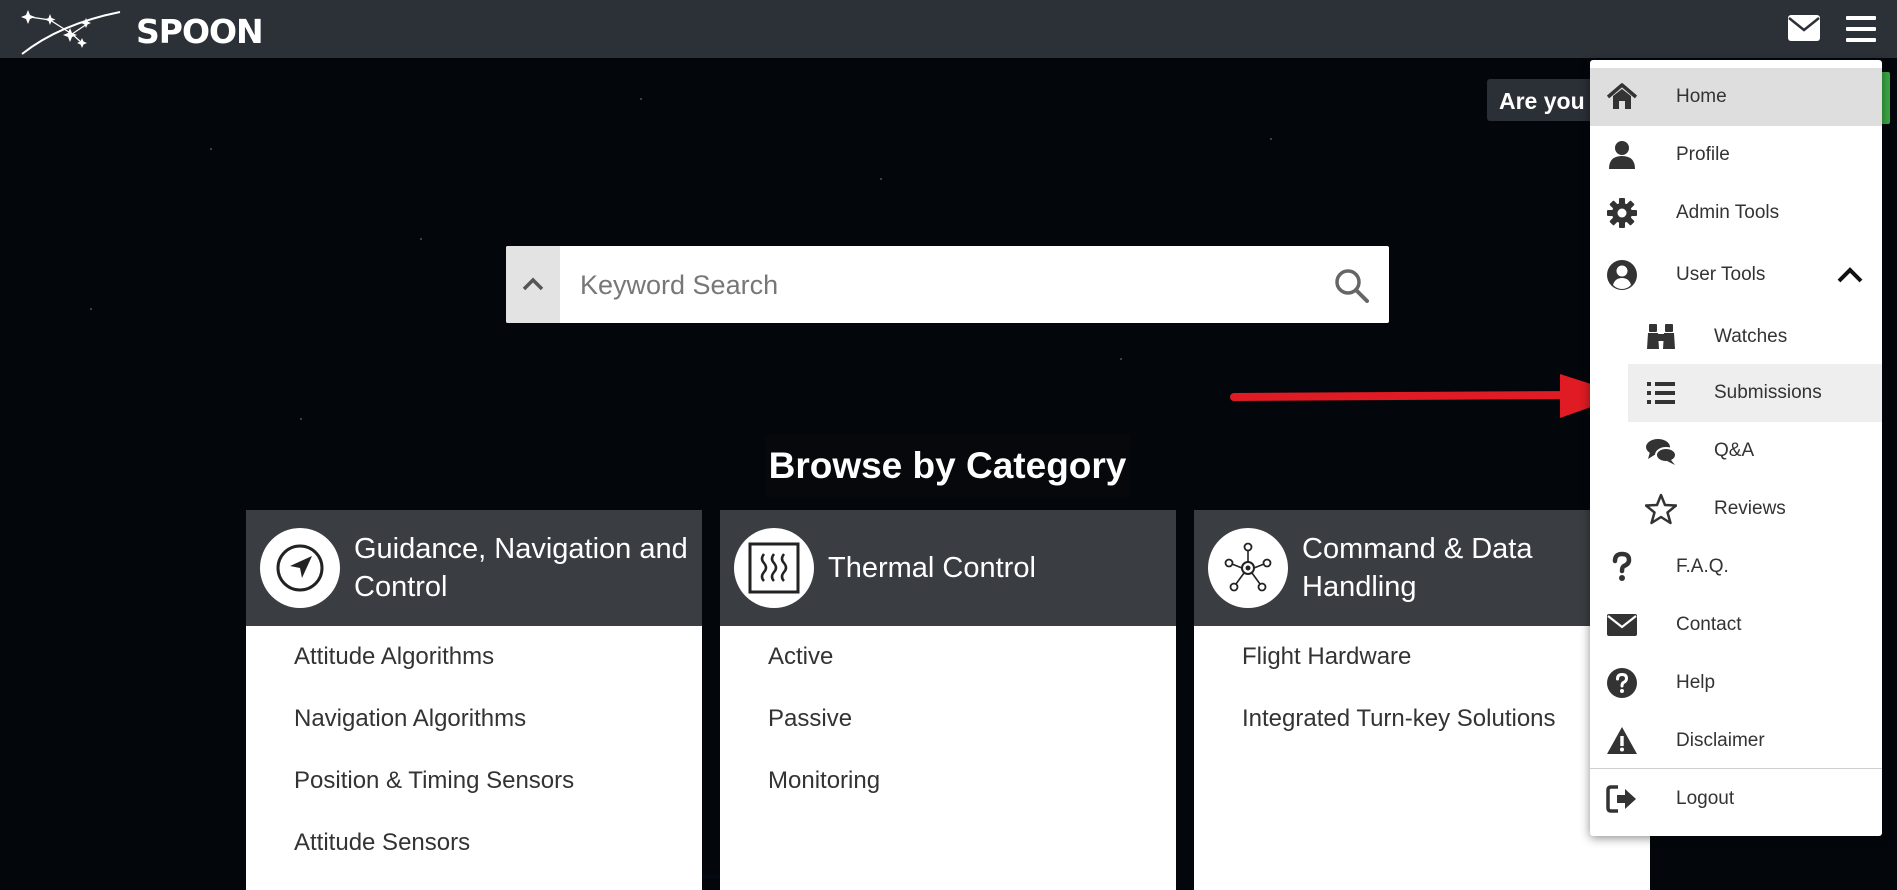 The height and width of the screenshot is (890, 1897). Describe the element at coordinates (1736, 683) in the screenshot. I see `menu-item-help: Help` at that location.